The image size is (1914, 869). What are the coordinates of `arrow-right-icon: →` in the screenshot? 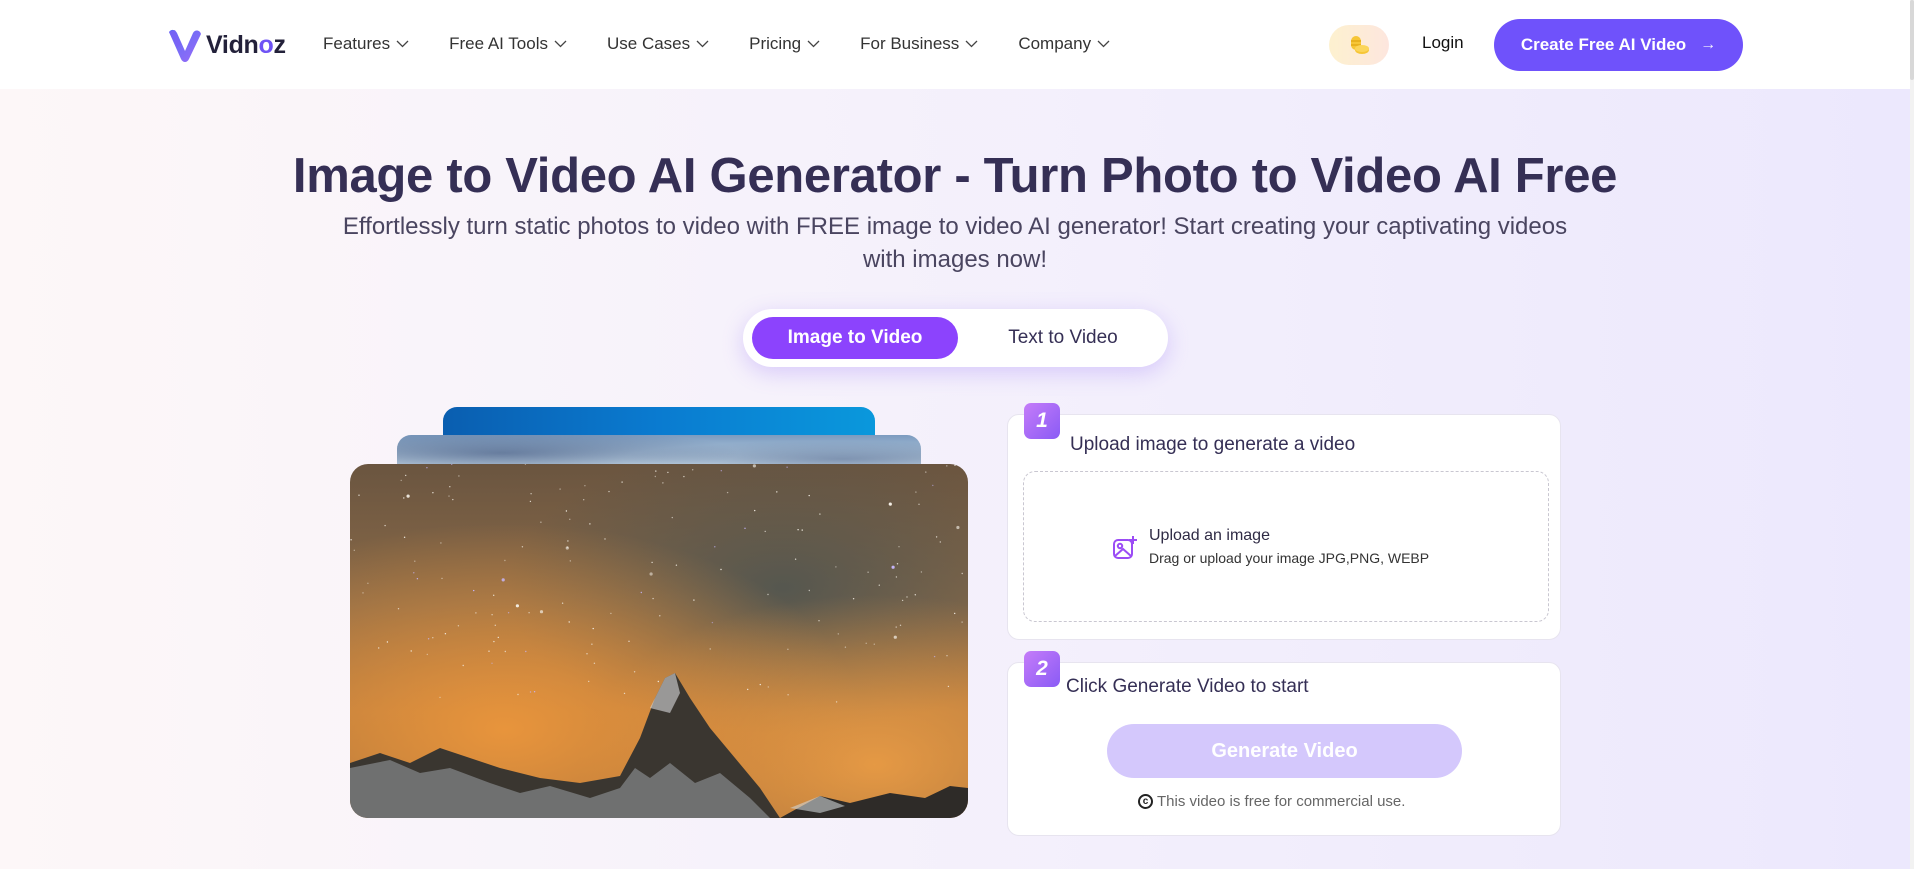 It's located at (1708, 44).